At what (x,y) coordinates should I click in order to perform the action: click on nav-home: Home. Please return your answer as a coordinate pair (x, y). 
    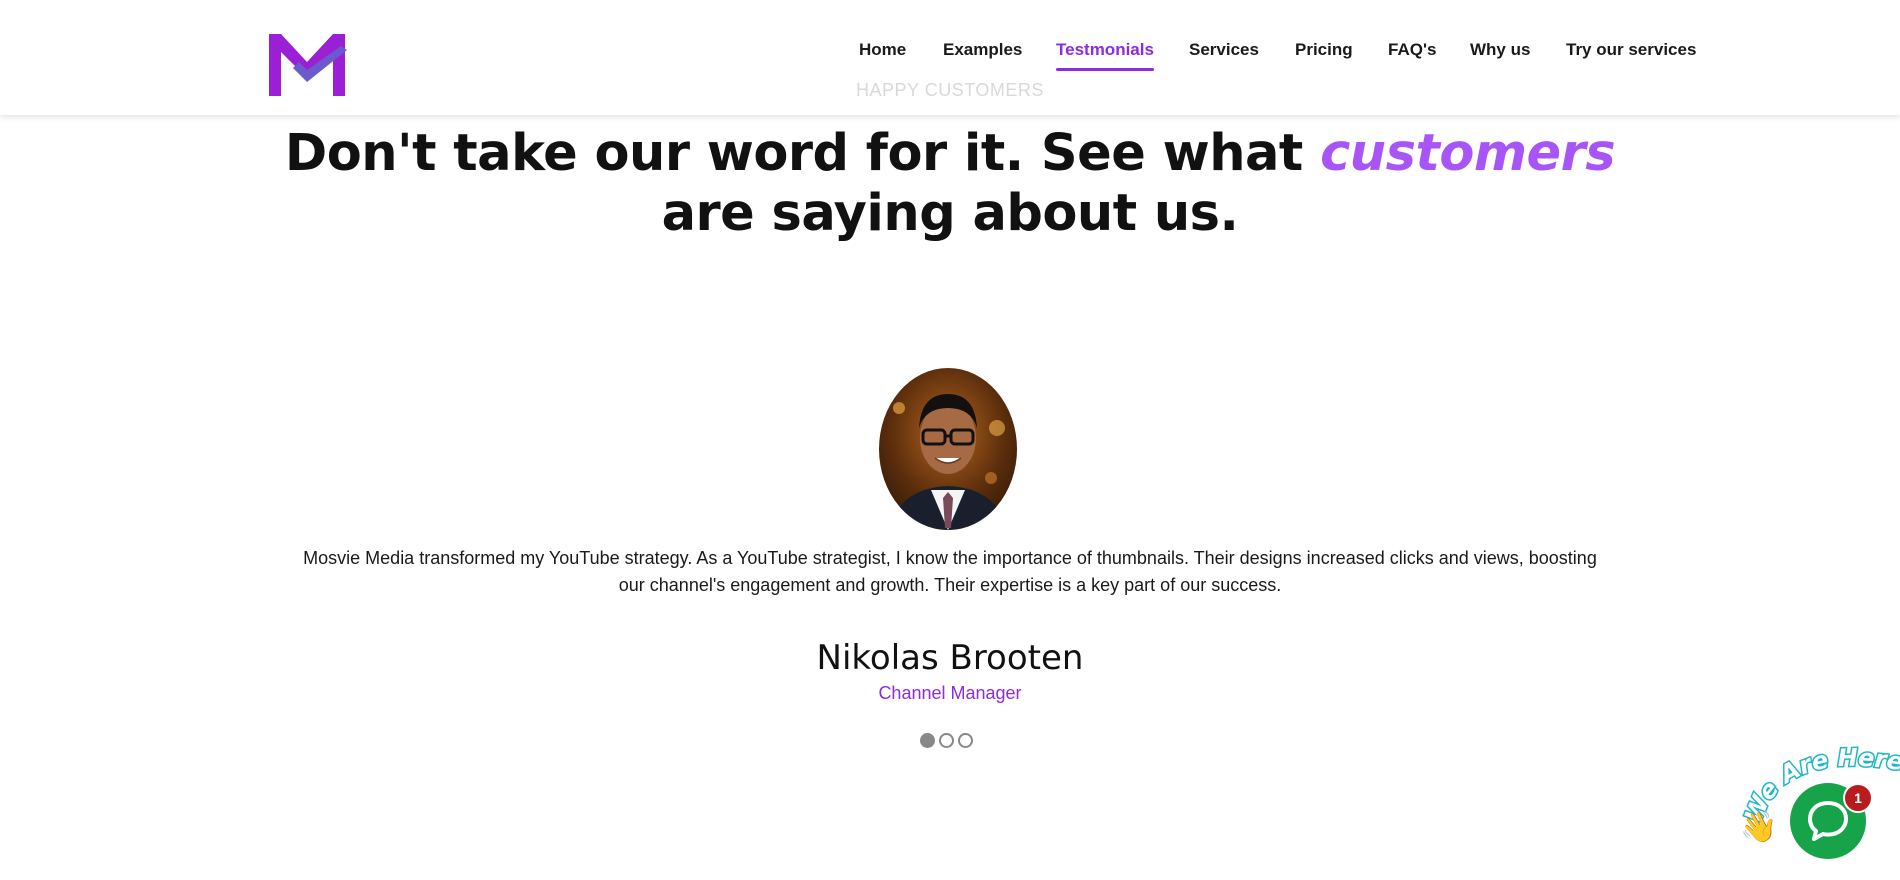
    Looking at the image, I should click on (882, 50).